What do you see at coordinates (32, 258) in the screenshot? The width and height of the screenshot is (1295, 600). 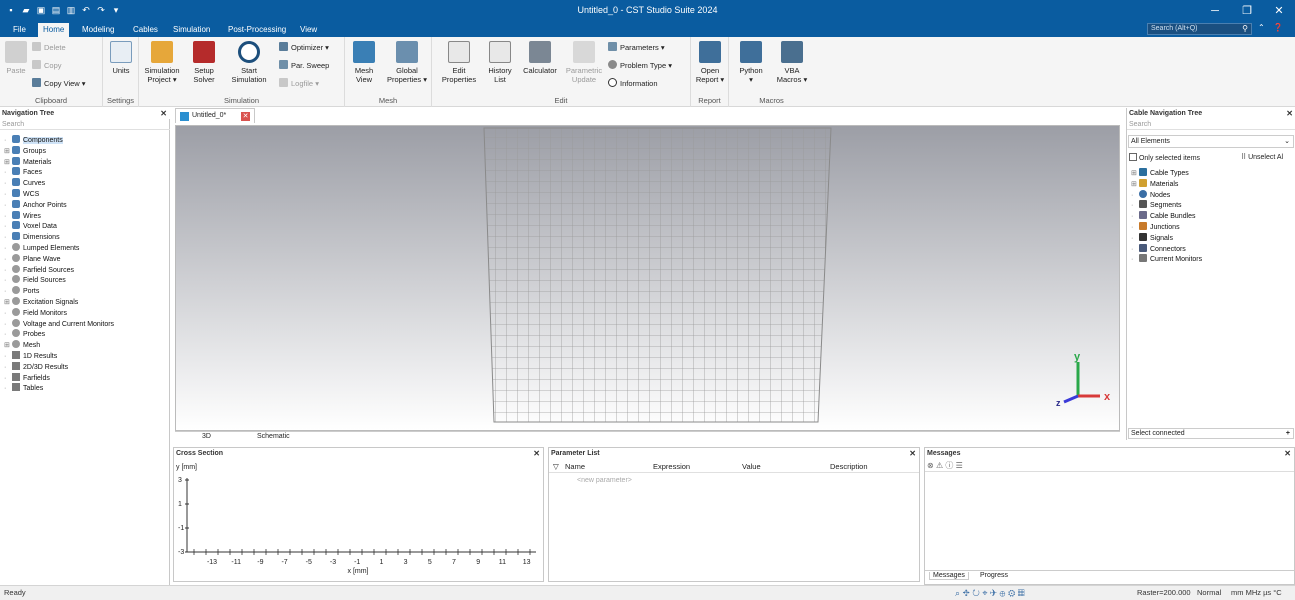 I see `tree-item-plane-wave: · Plane Wave` at bounding box center [32, 258].